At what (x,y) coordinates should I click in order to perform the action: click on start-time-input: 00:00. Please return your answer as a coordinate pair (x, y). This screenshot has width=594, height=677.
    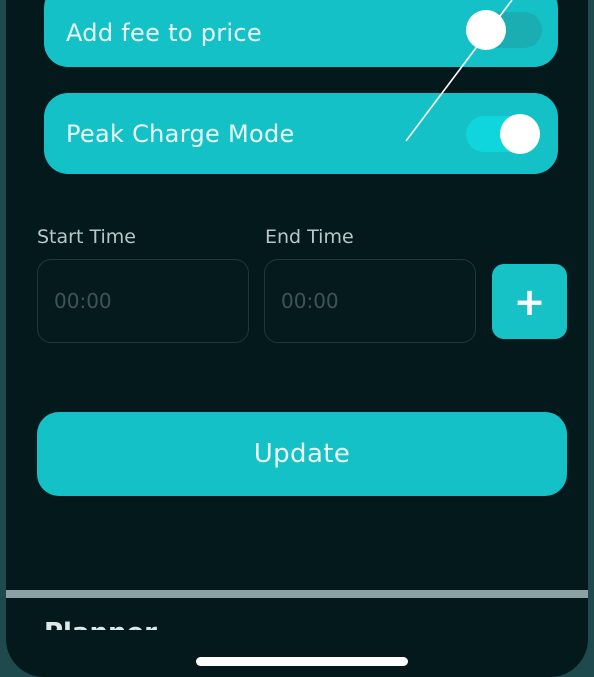
    Looking at the image, I should click on (143, 301).